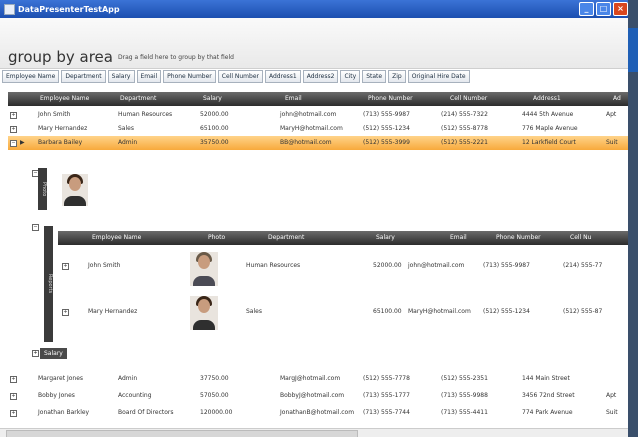 The height and width of the screenshot is (437, 638). I want to click on column-header-photo: Photo, so click(216, 237).